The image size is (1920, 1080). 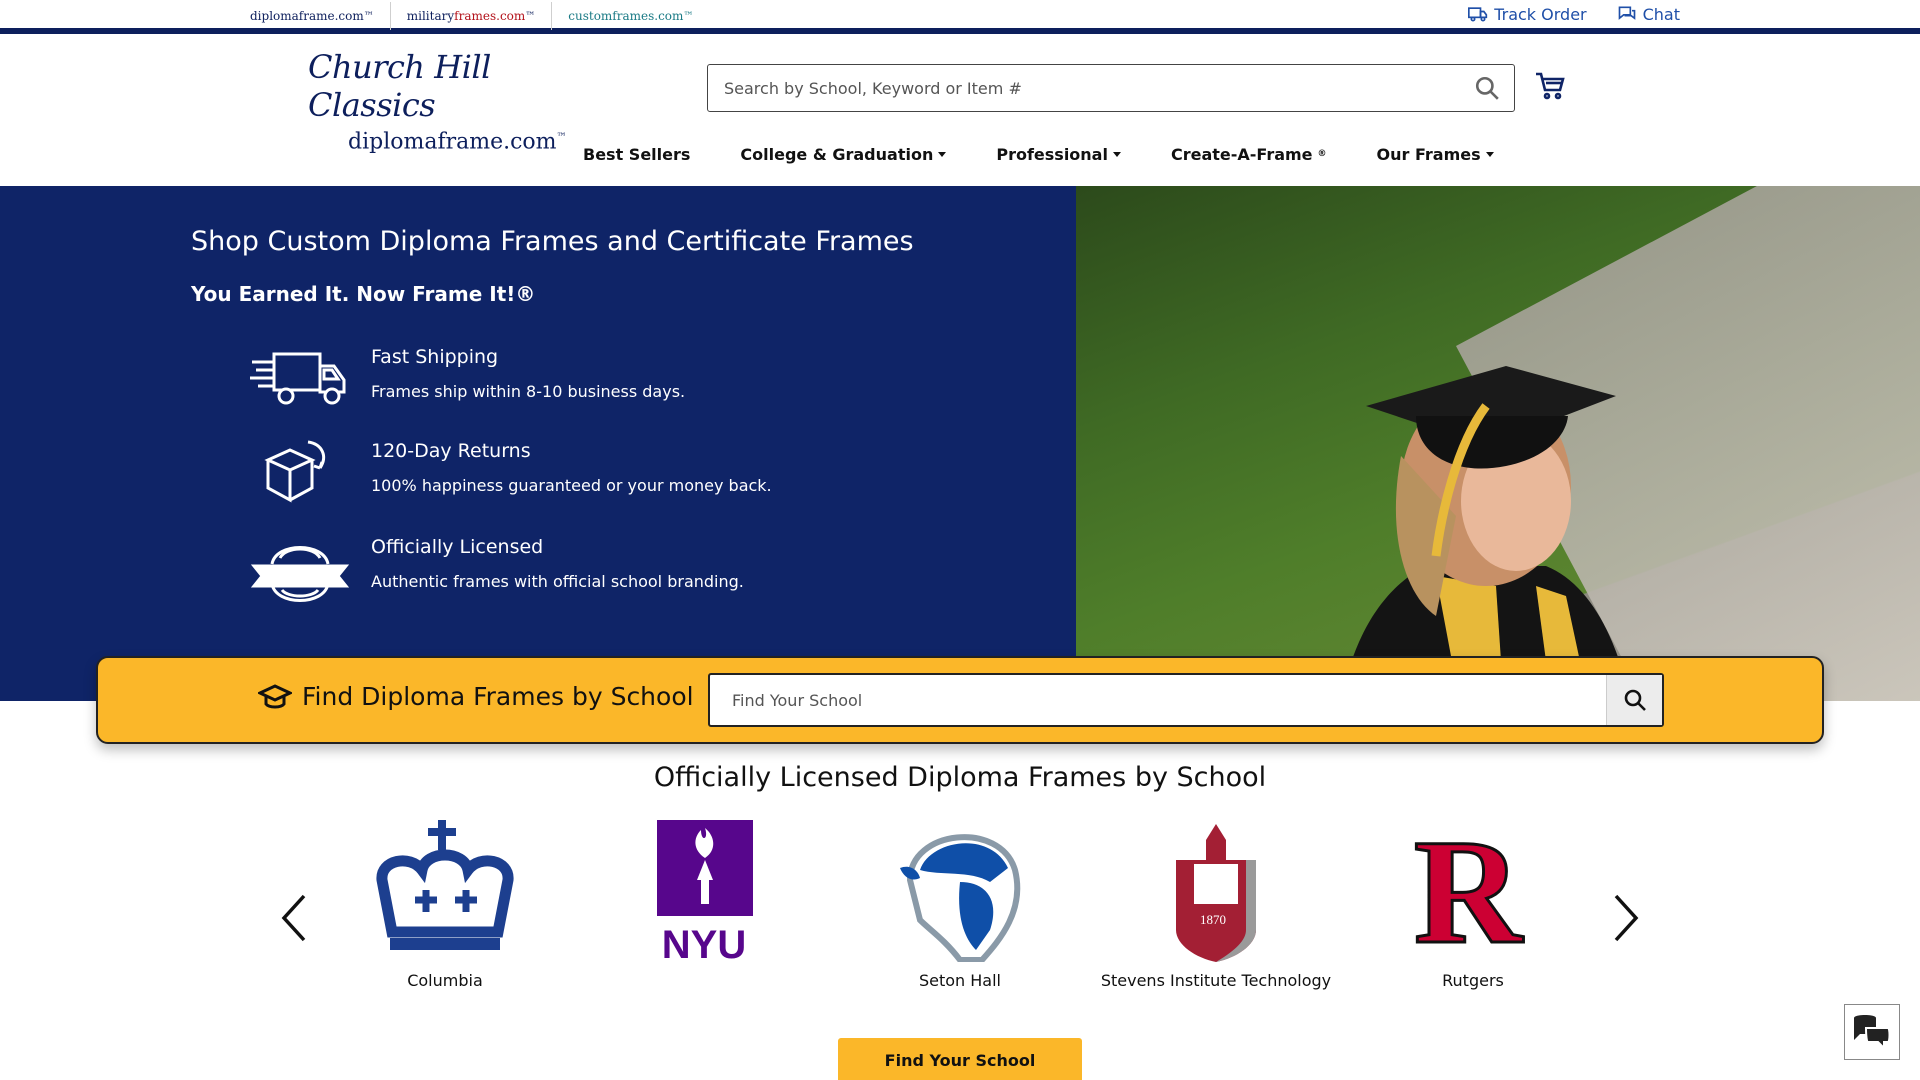 I want to click on feature-title: 120-Day Returns, so click(x=451, y=451).